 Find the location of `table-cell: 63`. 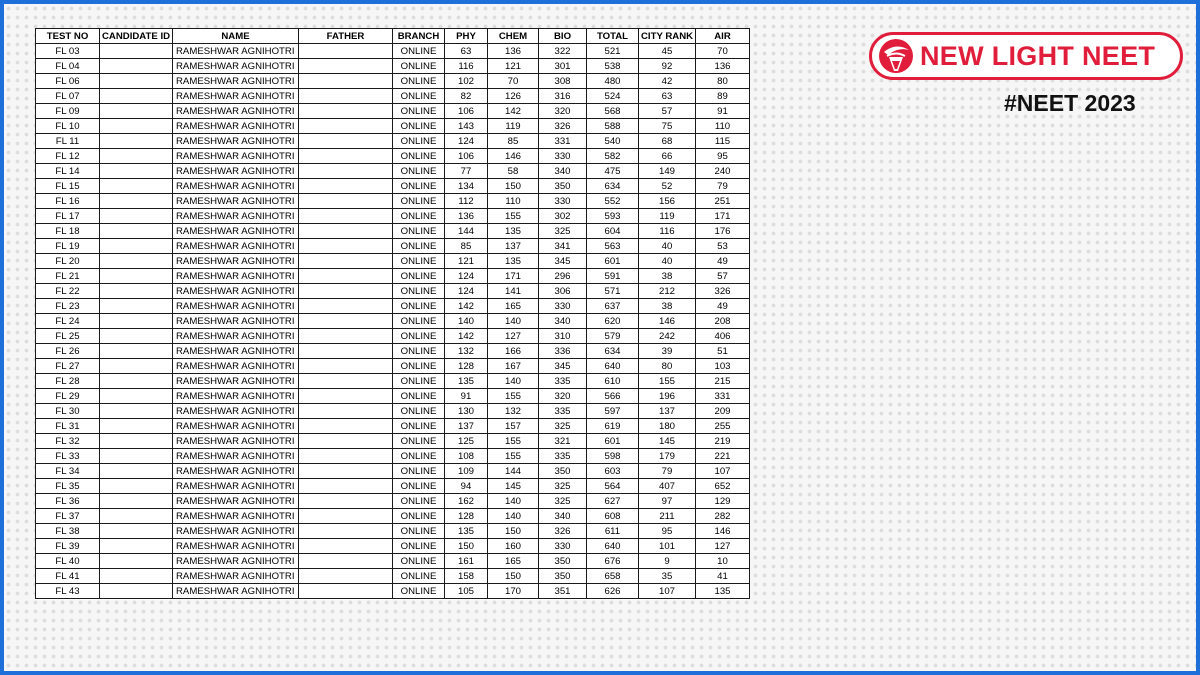

table-cell: 63 is located at coordinates (667, 96).